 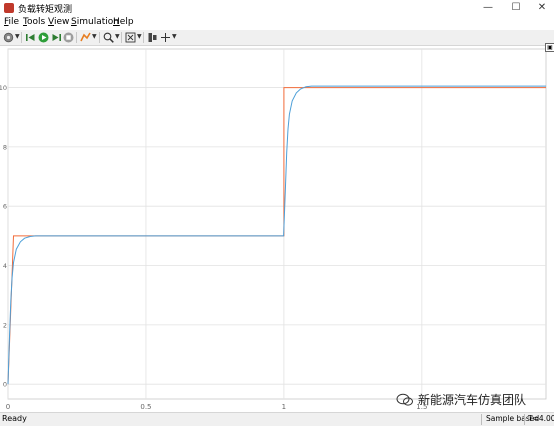 I want to click on watermark-text: 新能源汽车仿真团队, so click(x=472, y=400).